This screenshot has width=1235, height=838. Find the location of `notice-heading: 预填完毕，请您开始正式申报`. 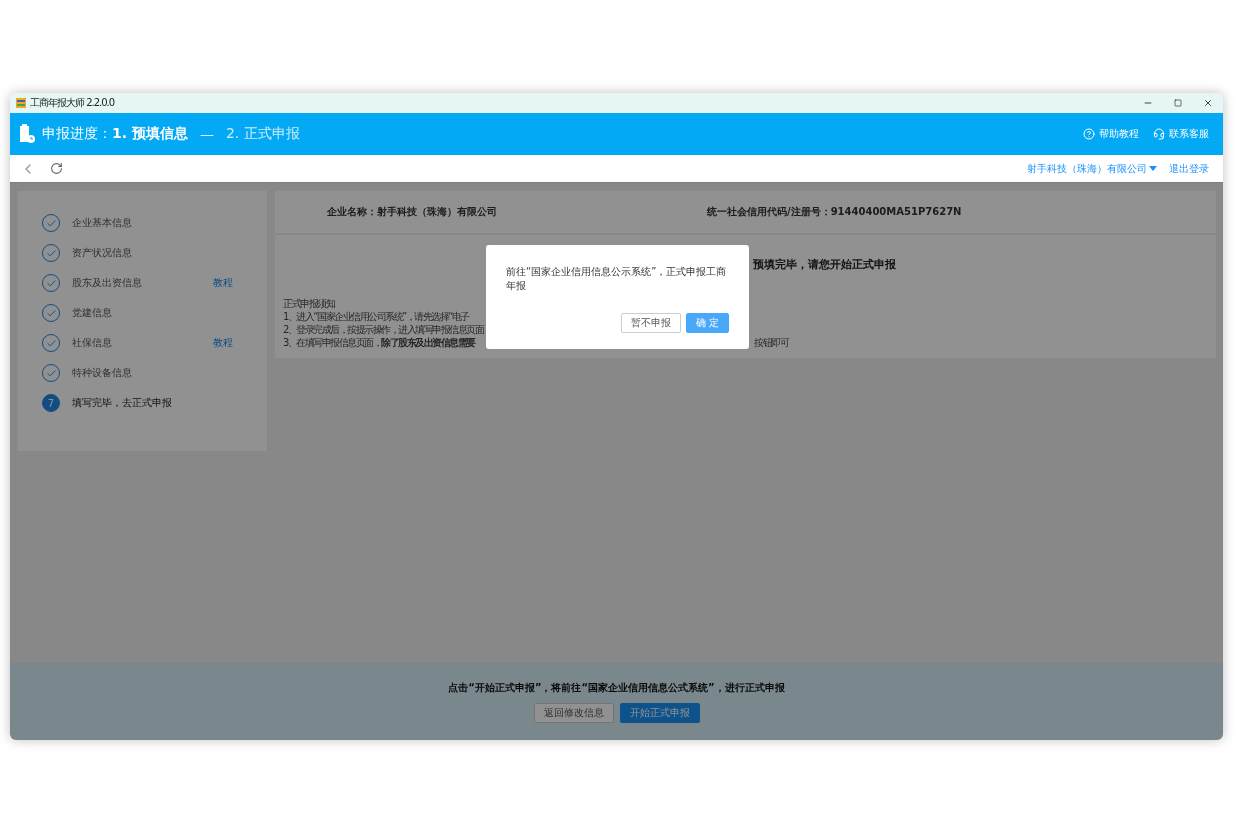

notice-heading: 预填完毕，请您开始正式申报 is located at coordinates (824, 264).